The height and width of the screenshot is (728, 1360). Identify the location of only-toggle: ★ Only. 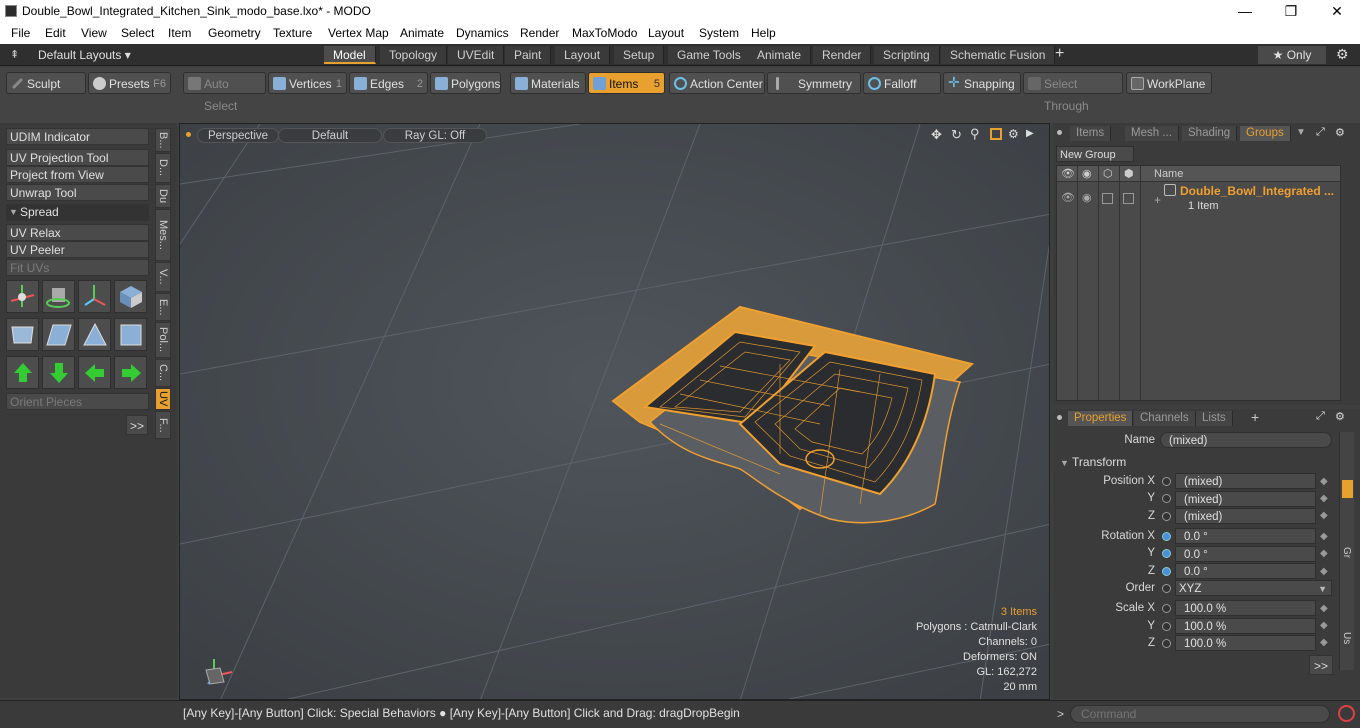
(1292, 55).